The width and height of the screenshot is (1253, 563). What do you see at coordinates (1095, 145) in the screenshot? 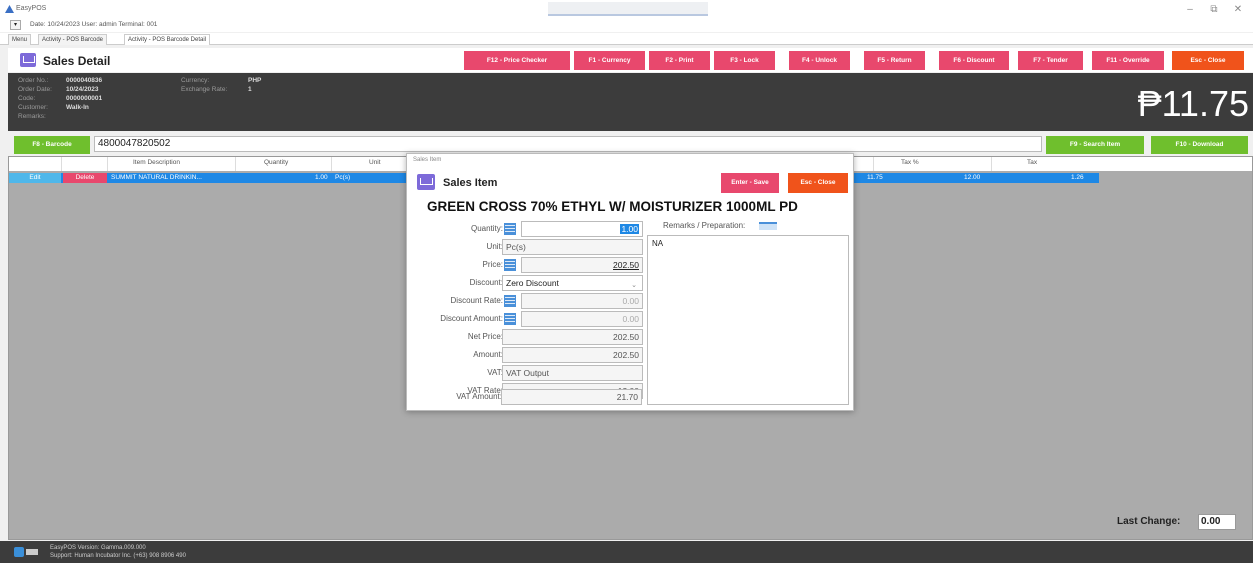
I see `search-item-button: F9 - Search Item` at bounding box center [1095, 145].